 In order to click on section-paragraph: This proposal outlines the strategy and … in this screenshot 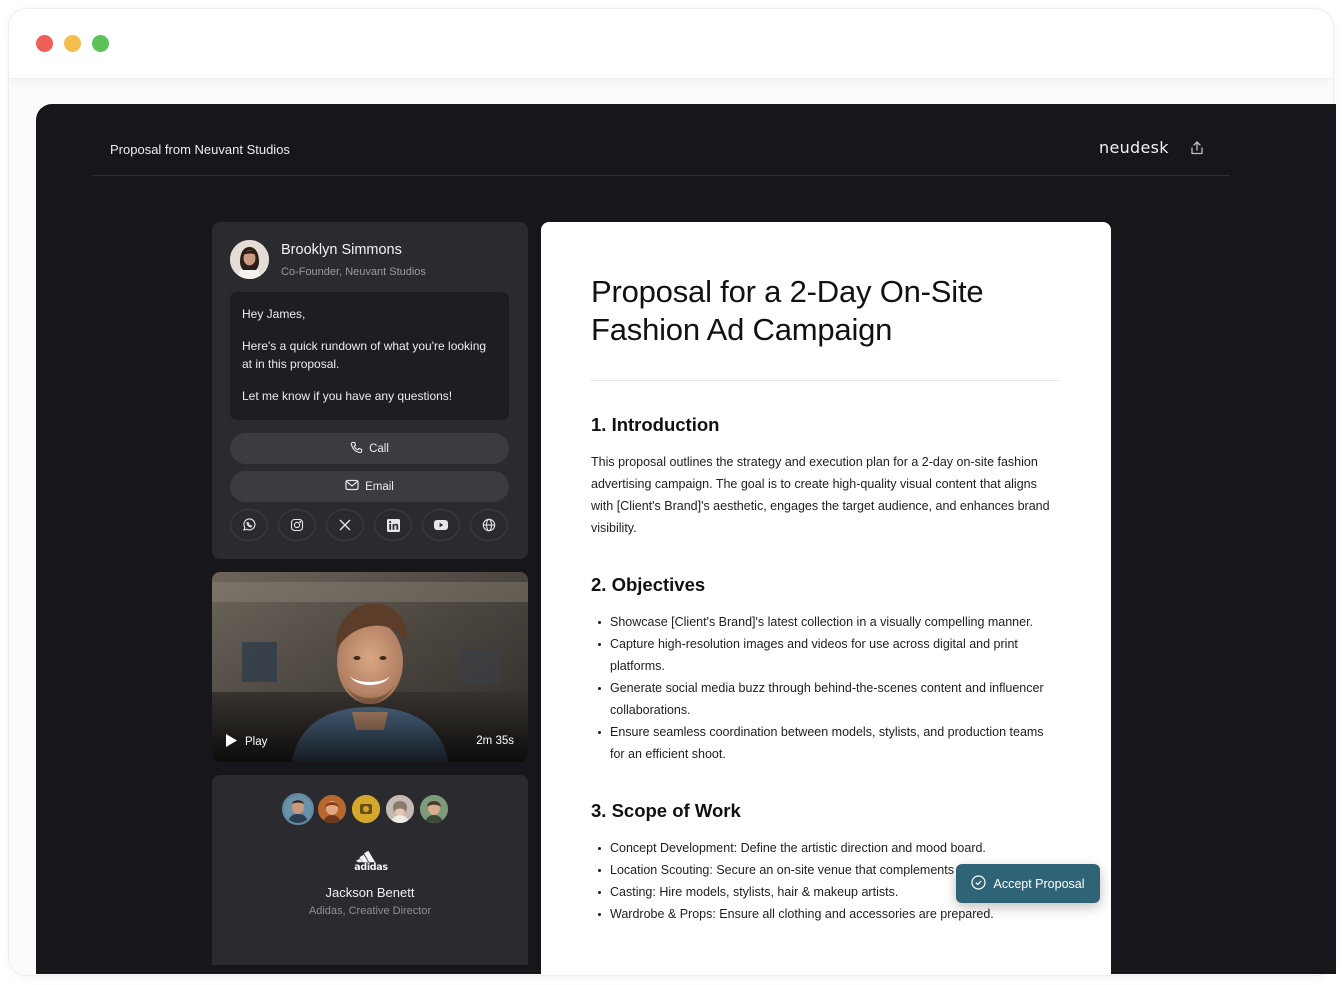, I will do `click(820, 495)`.